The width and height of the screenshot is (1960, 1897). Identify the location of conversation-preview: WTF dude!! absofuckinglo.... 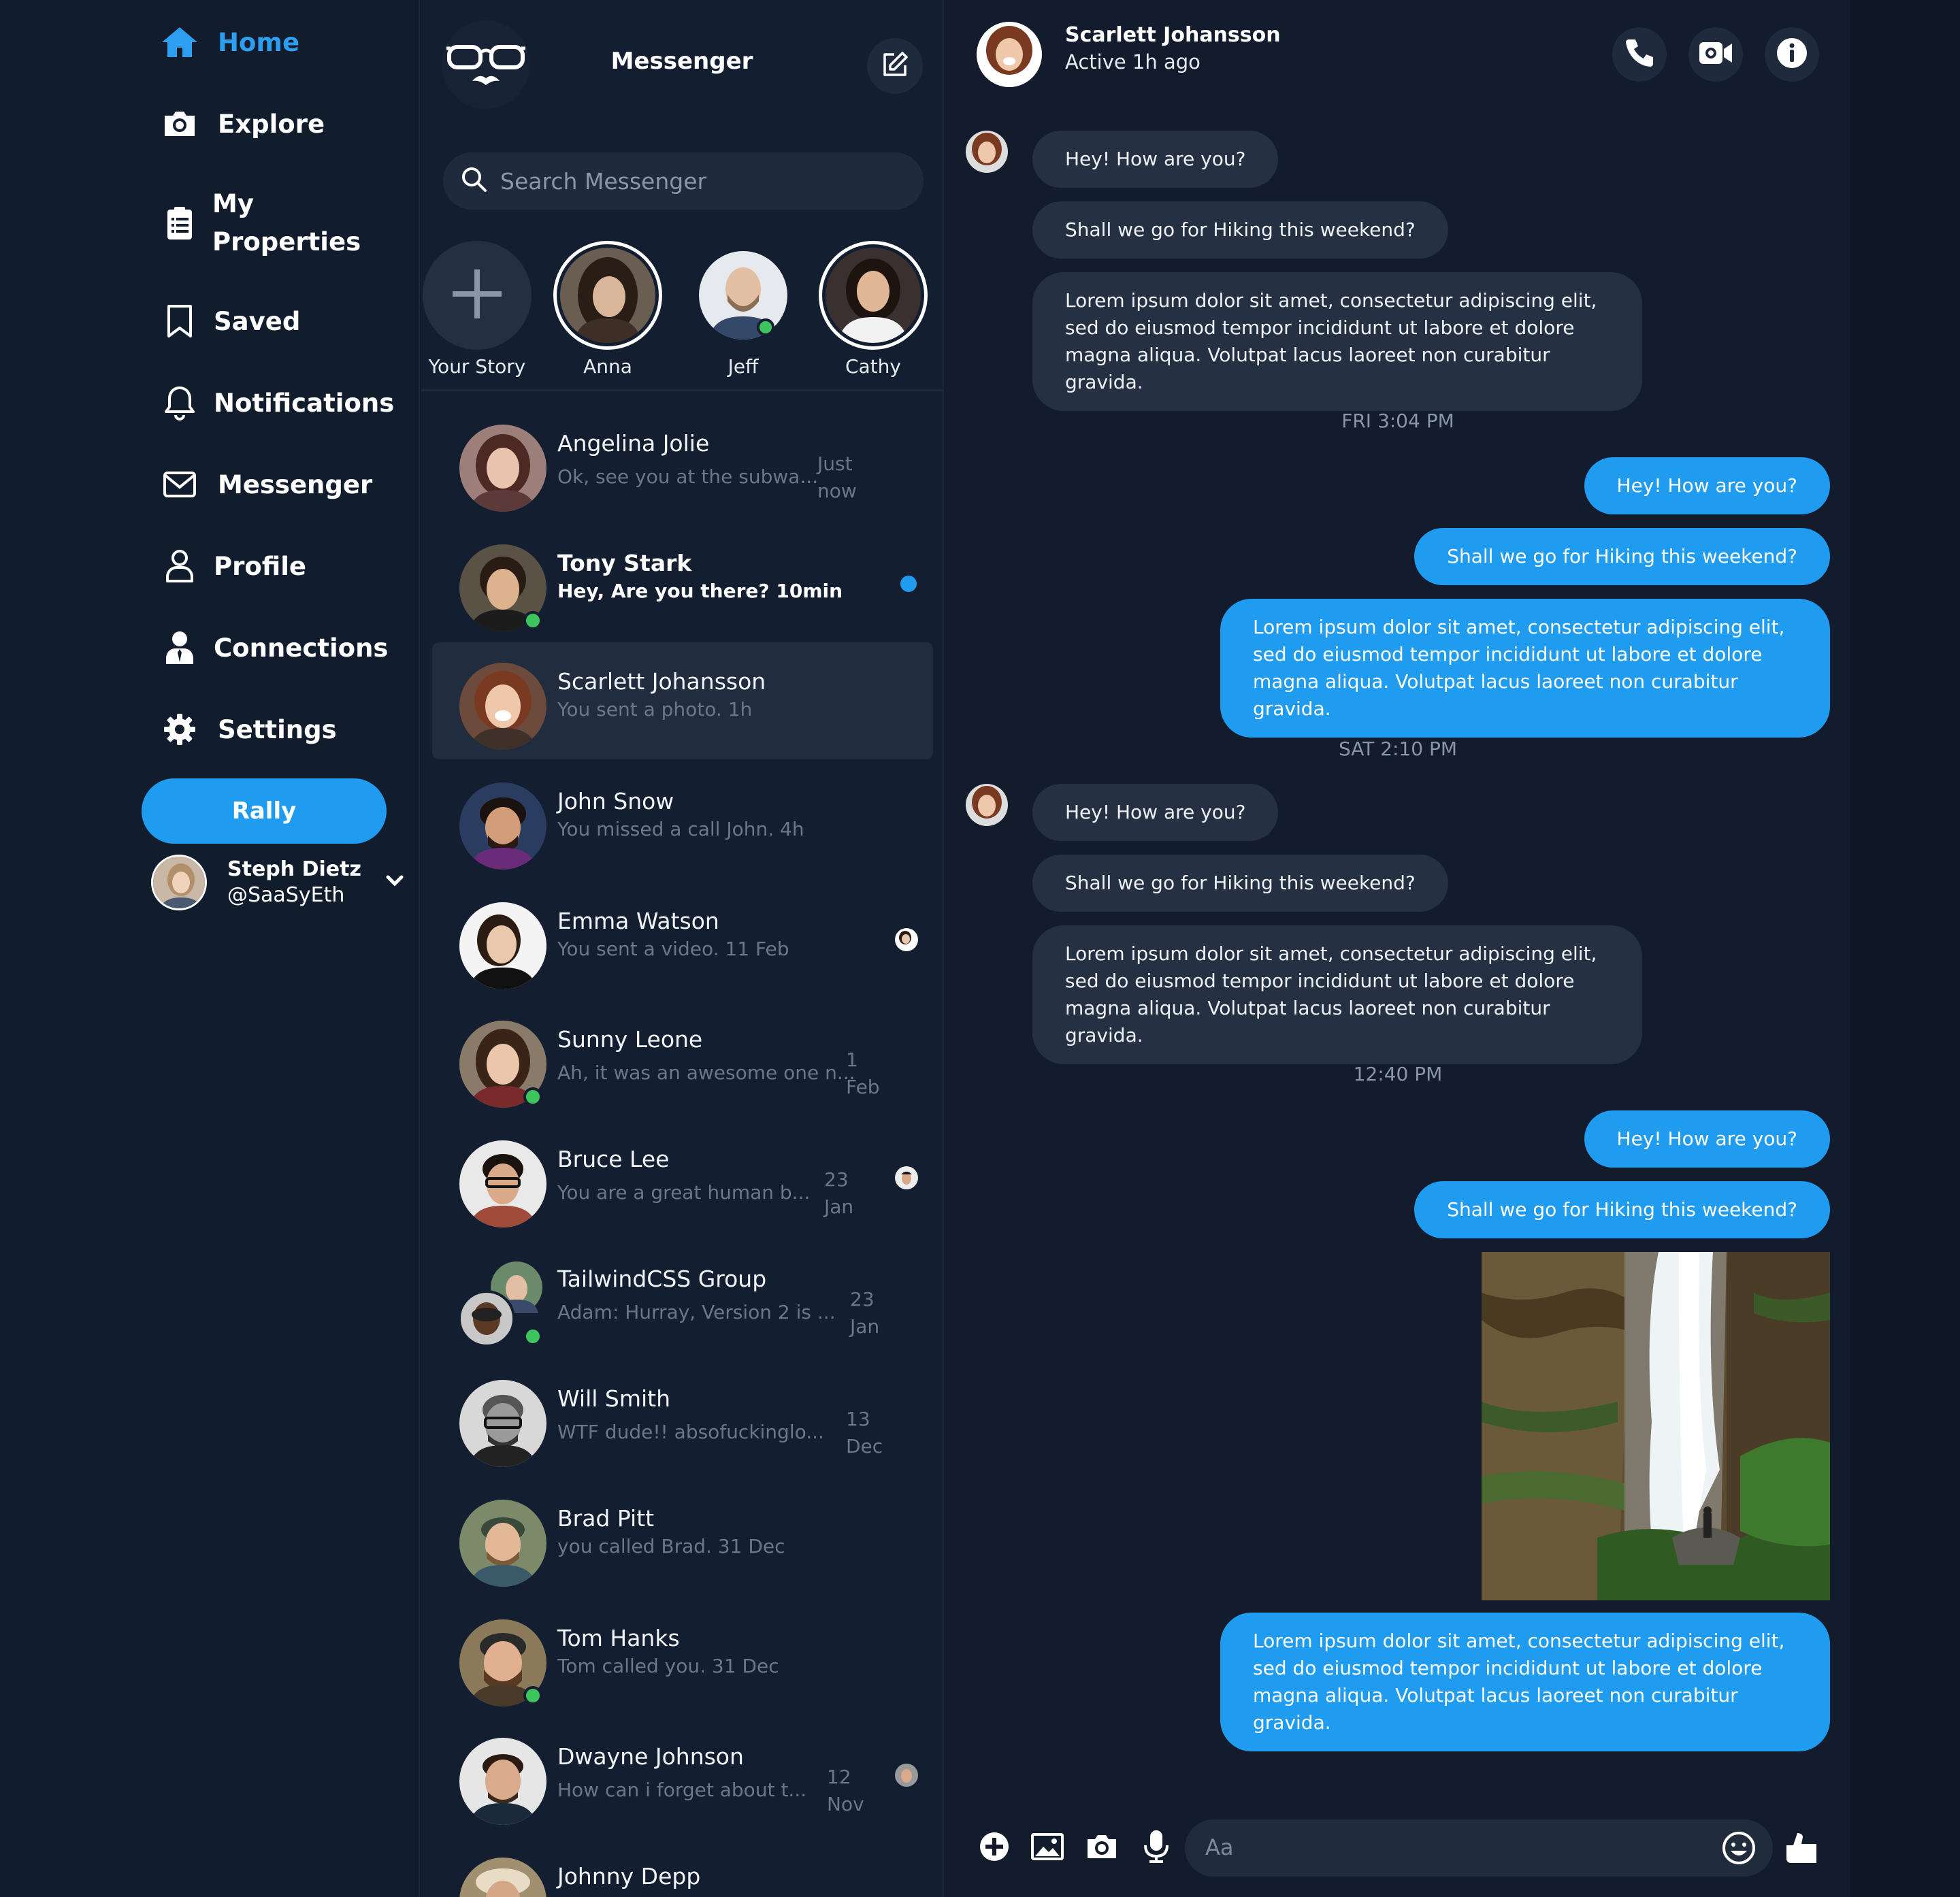
(691, 1432).